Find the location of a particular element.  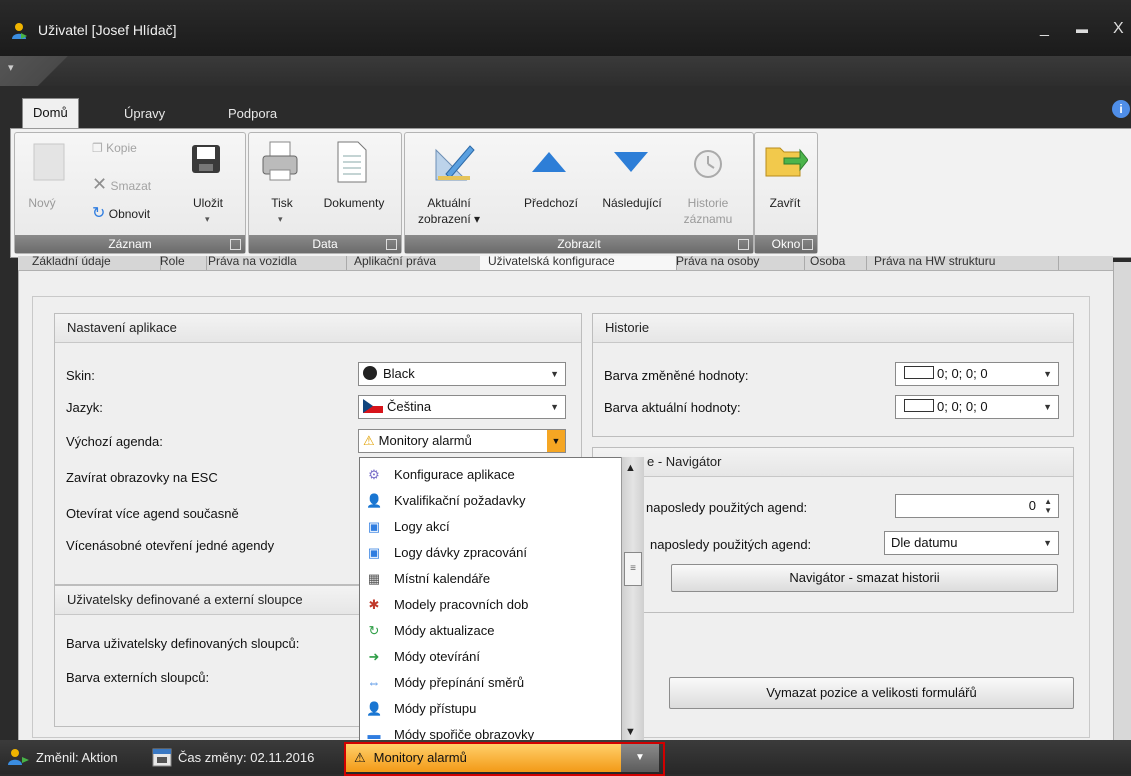

user-changed-icon is located at coordinates (18, 757).